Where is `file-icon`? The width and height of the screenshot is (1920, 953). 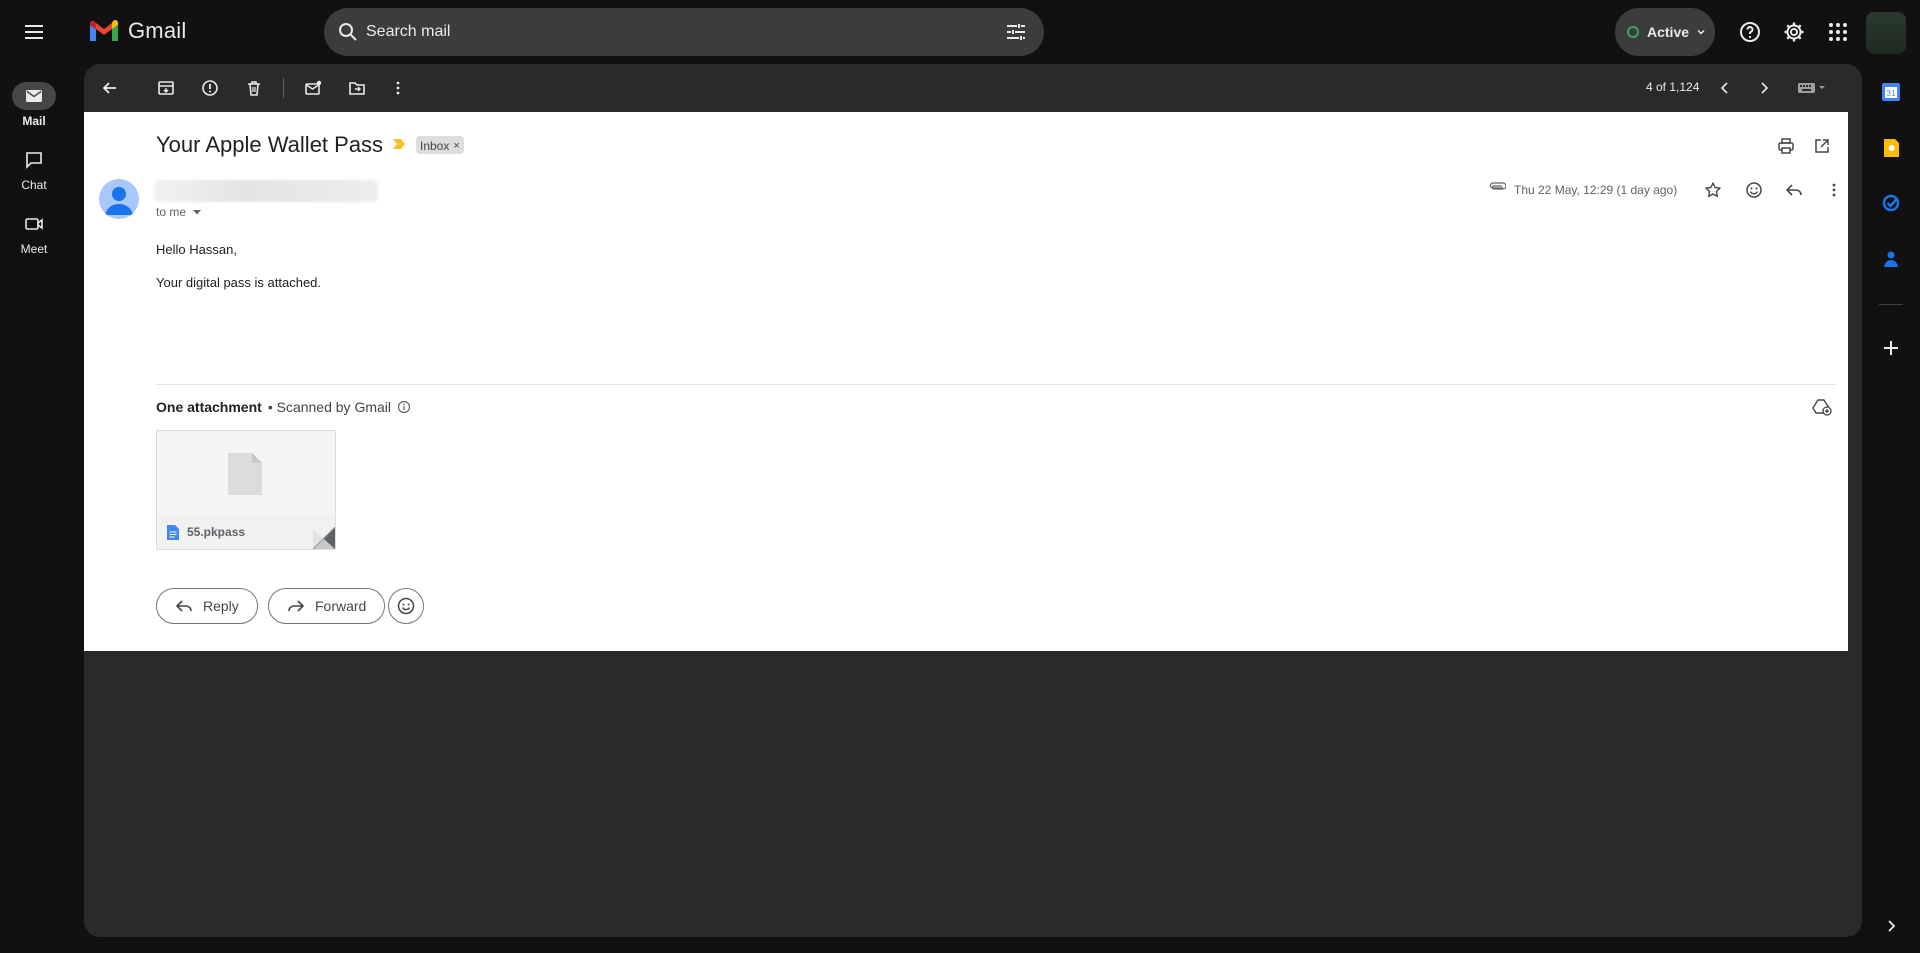
file-icon is located at coordinates (173, 532).